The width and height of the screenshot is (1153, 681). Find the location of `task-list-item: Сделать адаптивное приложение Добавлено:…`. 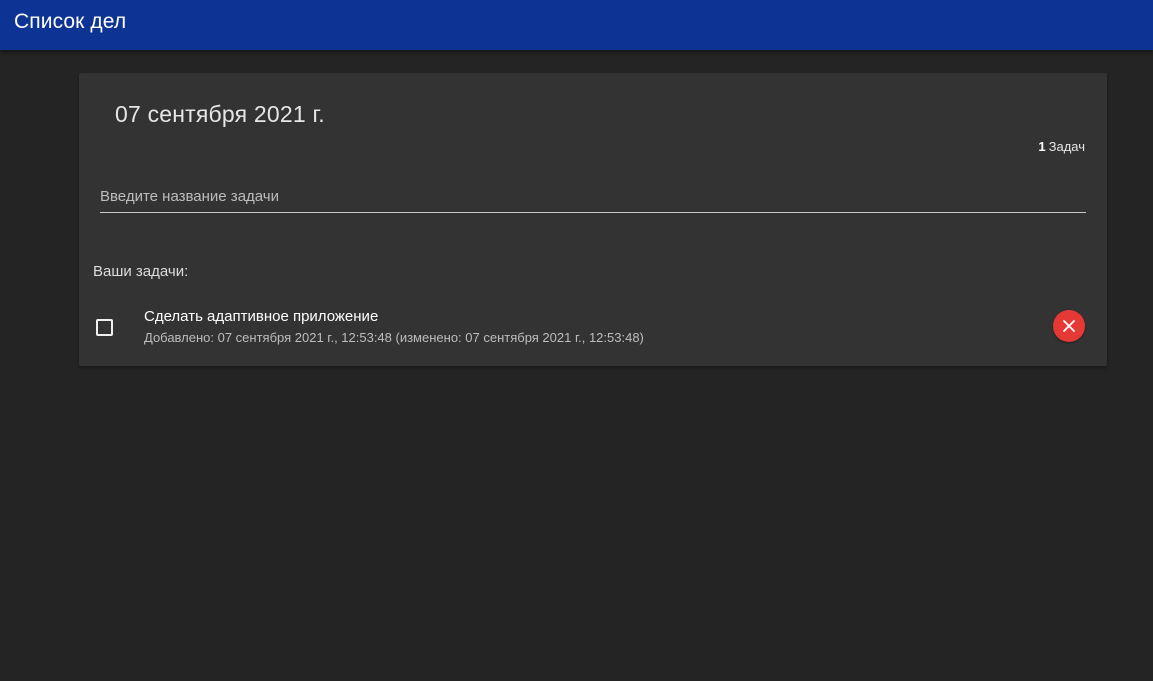

task-list-item: Сделать адаптивное приложение Добавлено:… is located at coordinates (593, 326).